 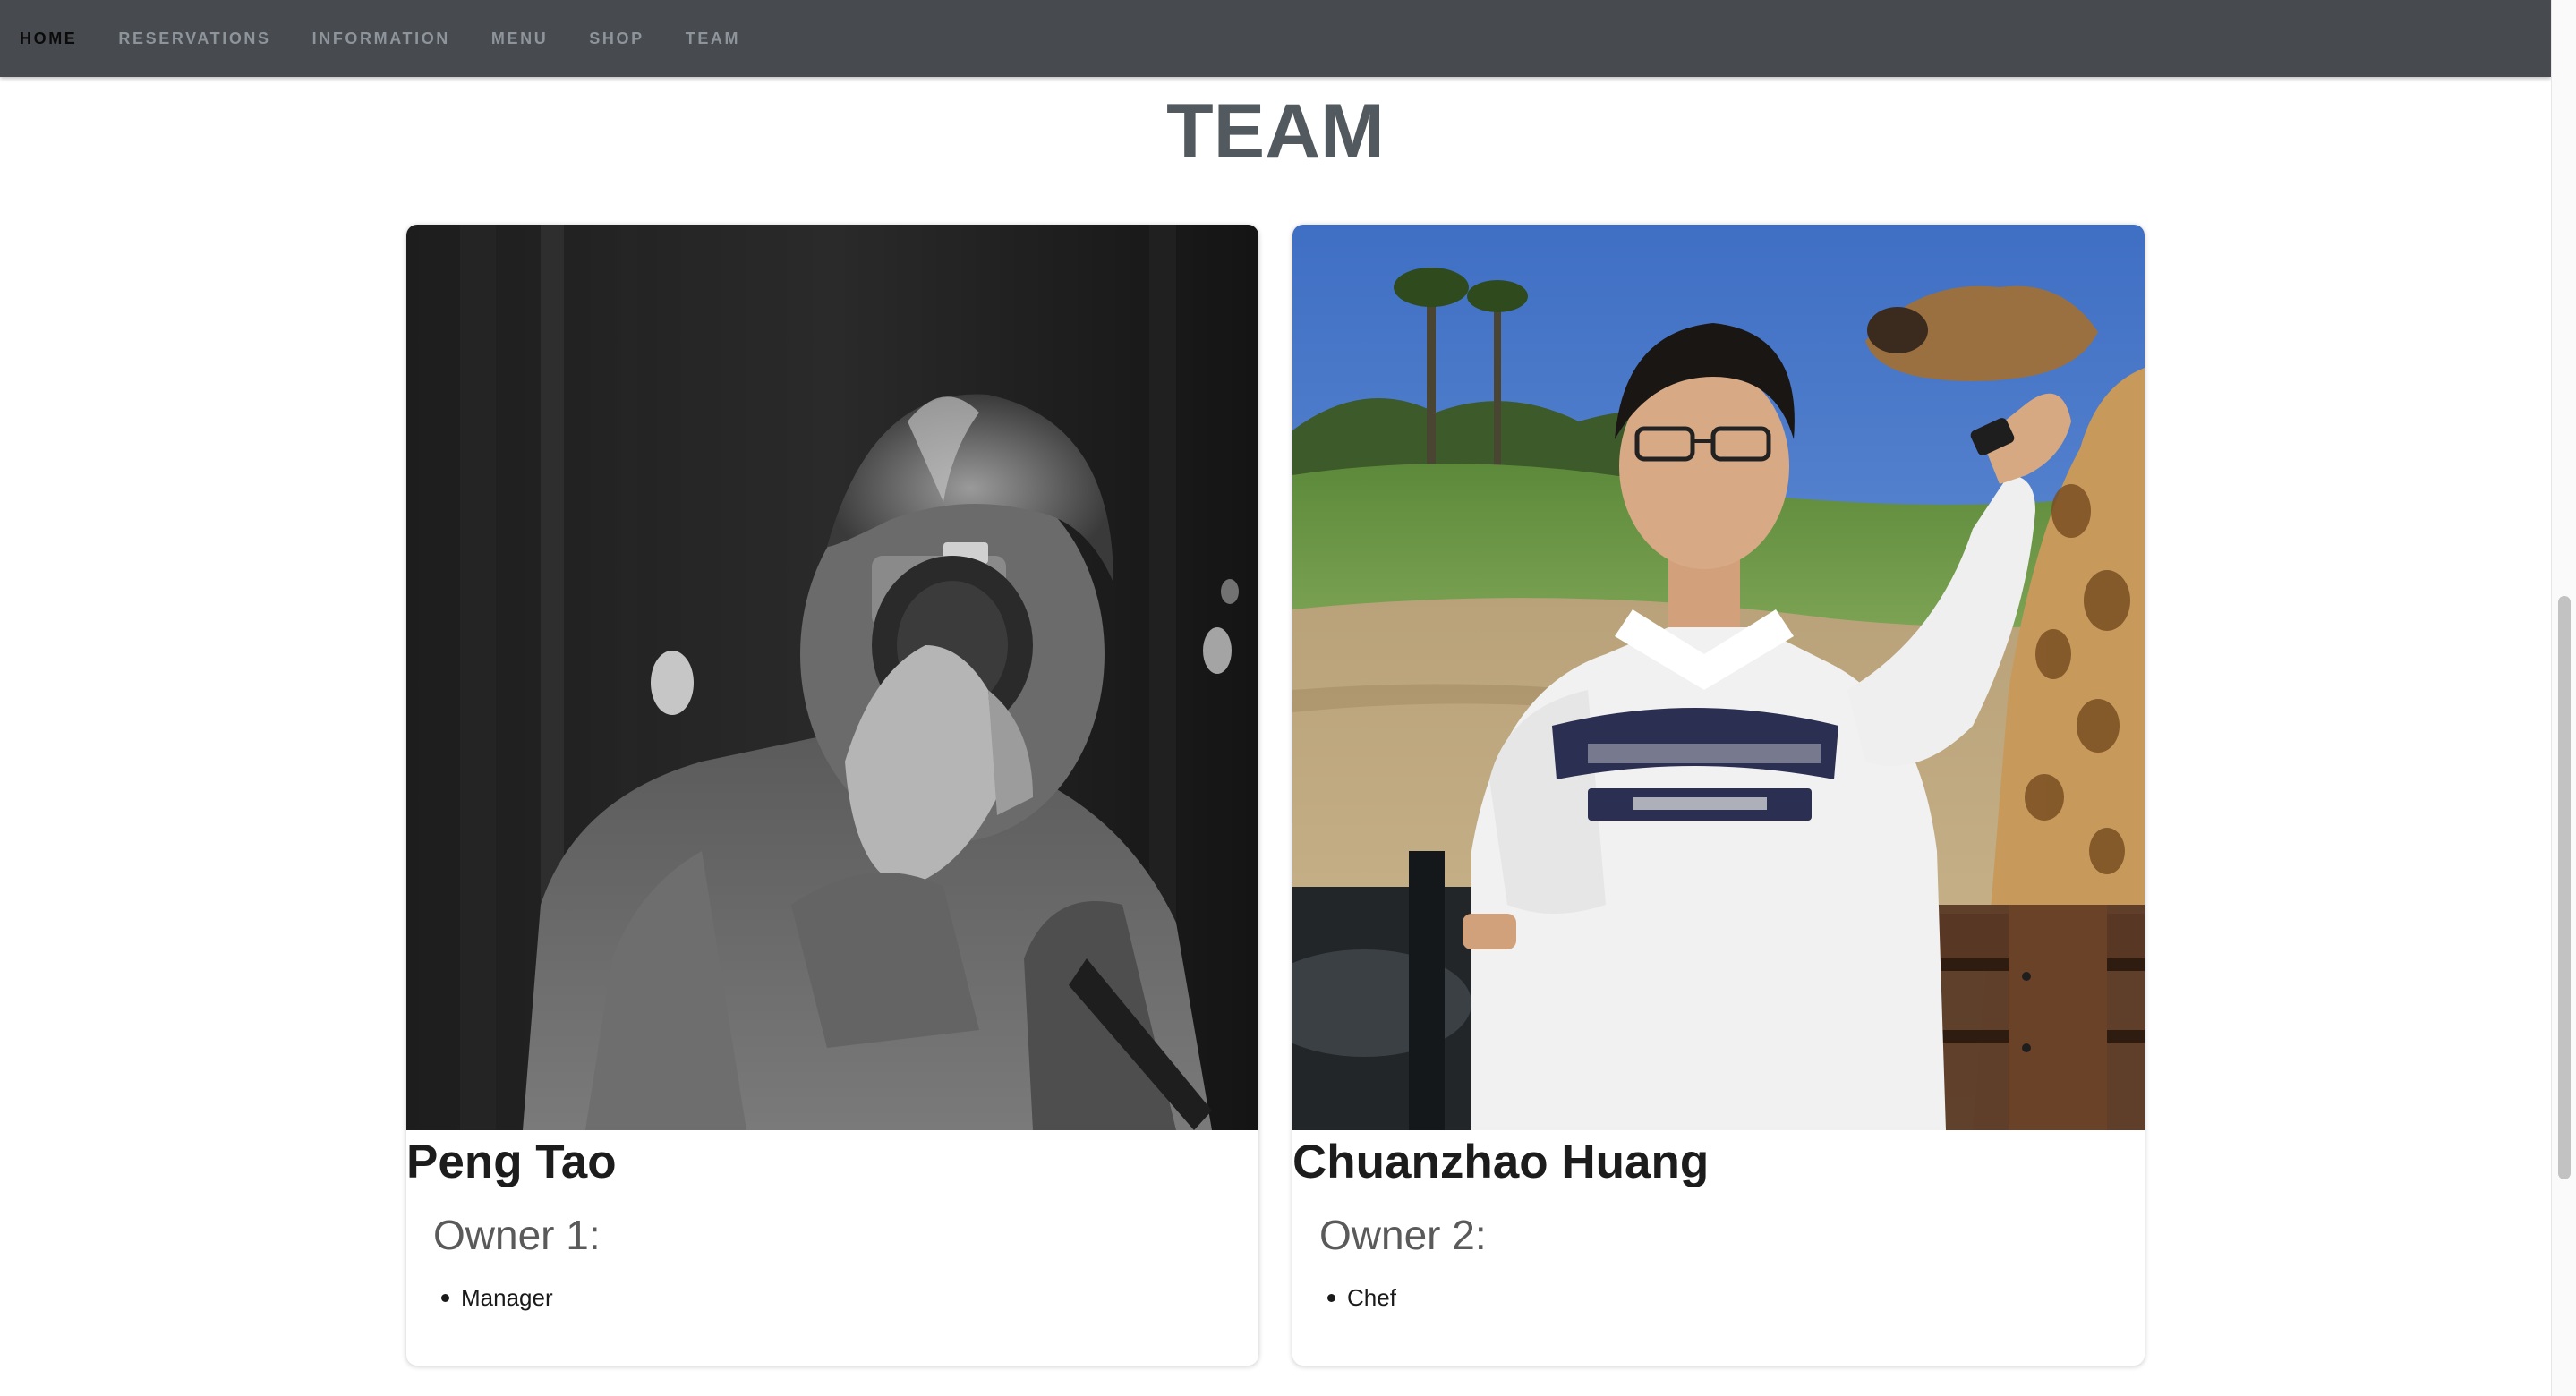 I want to click on nav-information-link: INFORMATION, so click(x=381, y=39).